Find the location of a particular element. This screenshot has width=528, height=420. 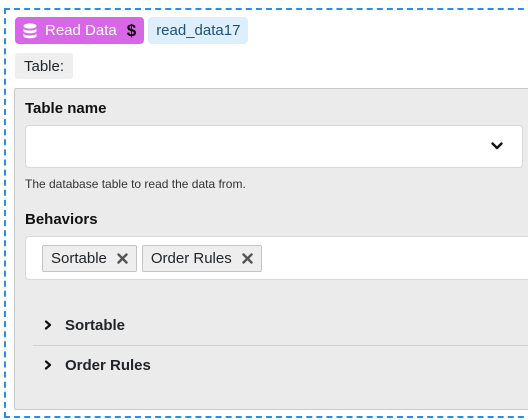

behavior-chip-order-rules: Order Rules is located at coordinates (201, 258).